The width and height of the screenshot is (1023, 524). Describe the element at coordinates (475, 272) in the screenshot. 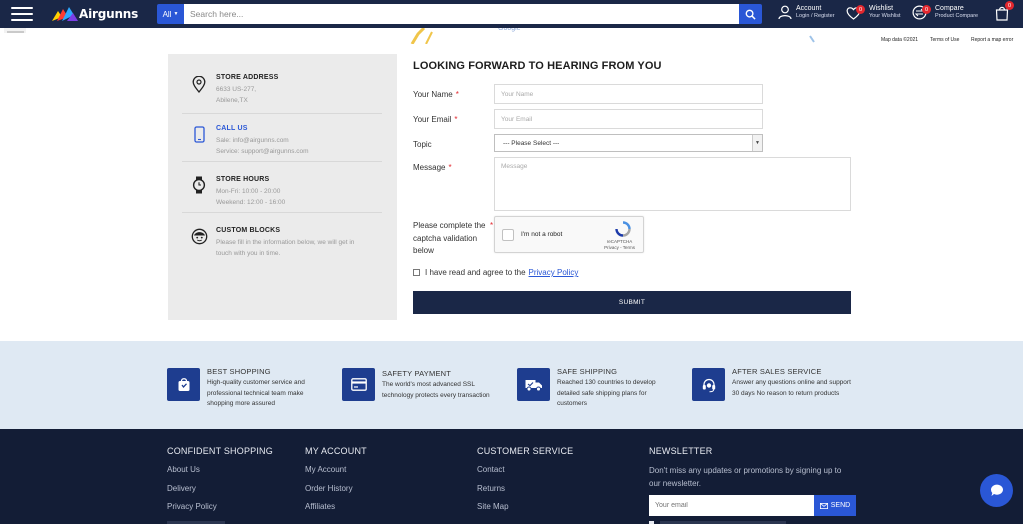

I see `agree-text: I have read and agree to the` at that location.